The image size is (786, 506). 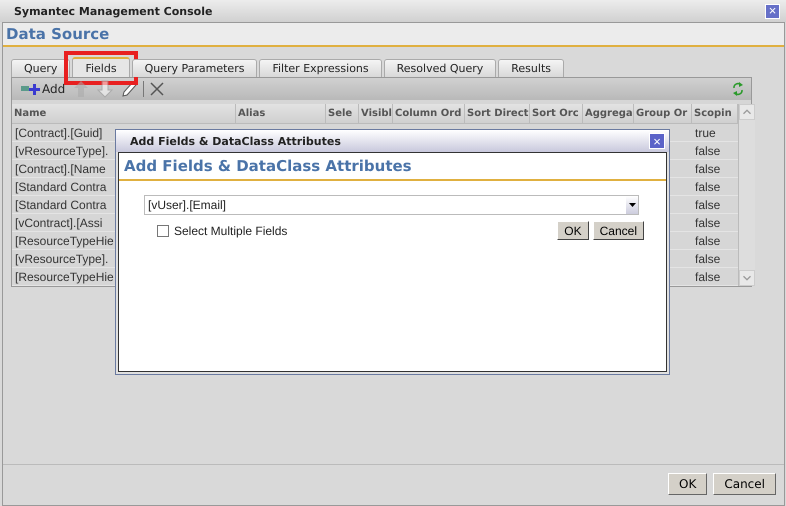 What do you see at coordinates (59, 133) in the screenshot?
I see `table-cell-text: [Contract].[Guid]` at bounding box center [59, 133].